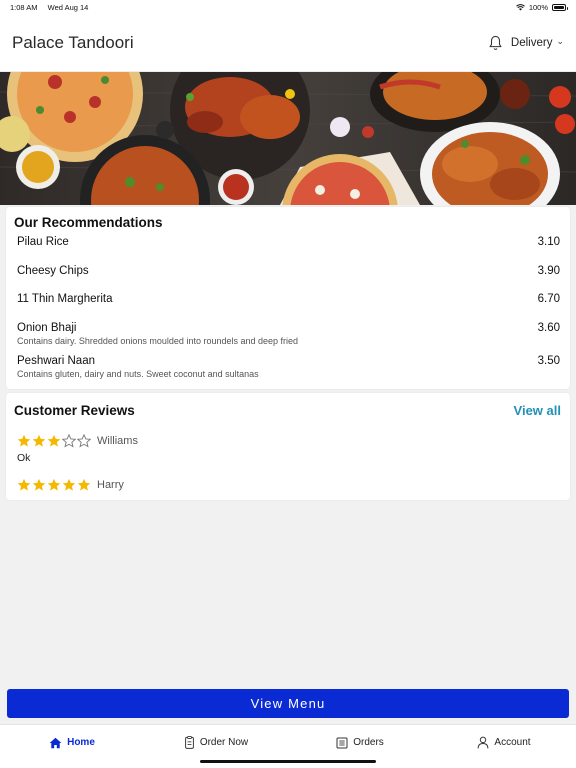  I want to click on battery-icon, so click(560, 7).